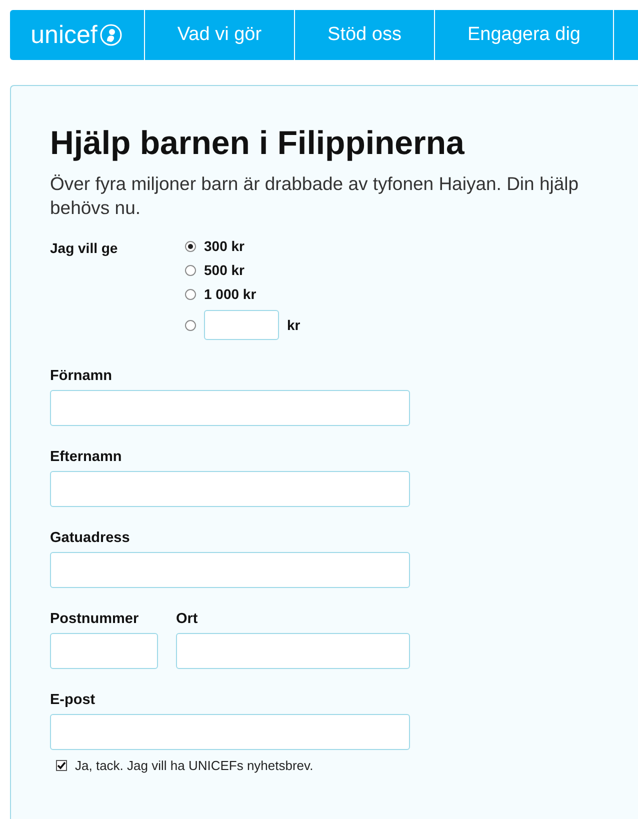  Describe the element at coordinates (224, 246) in the screenshot. I see `amount-option: 300 kr` at that location.